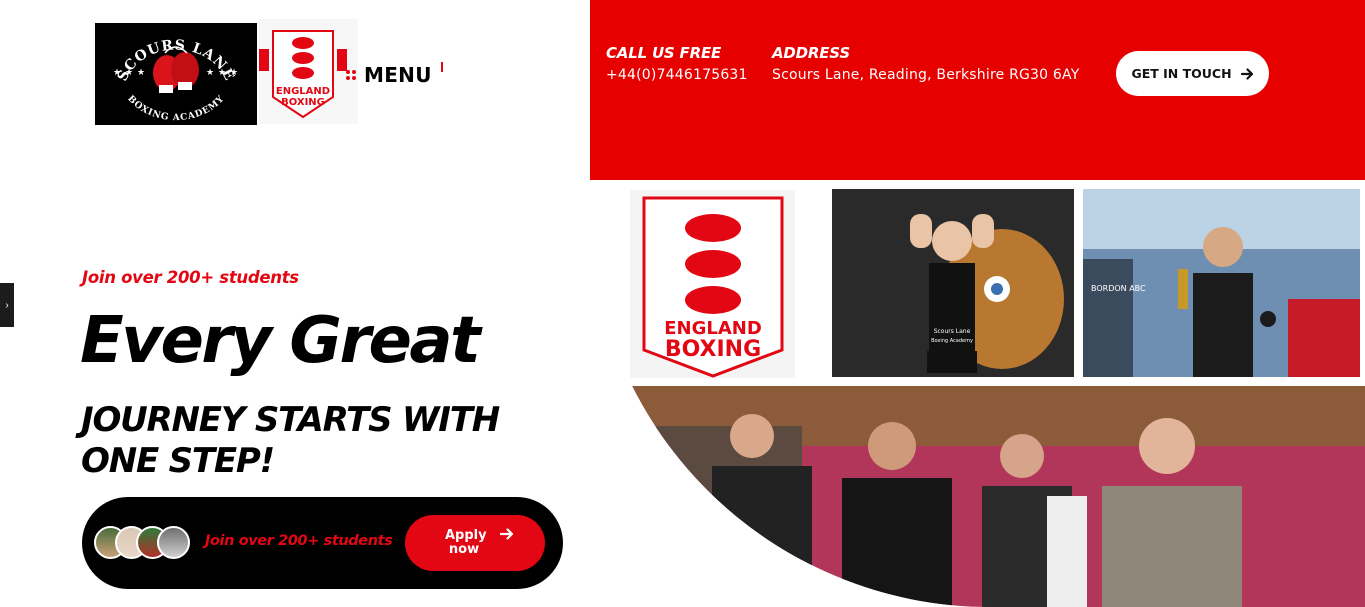  I want to click on cta-text: Join over 200+ students, so click(299, 541).